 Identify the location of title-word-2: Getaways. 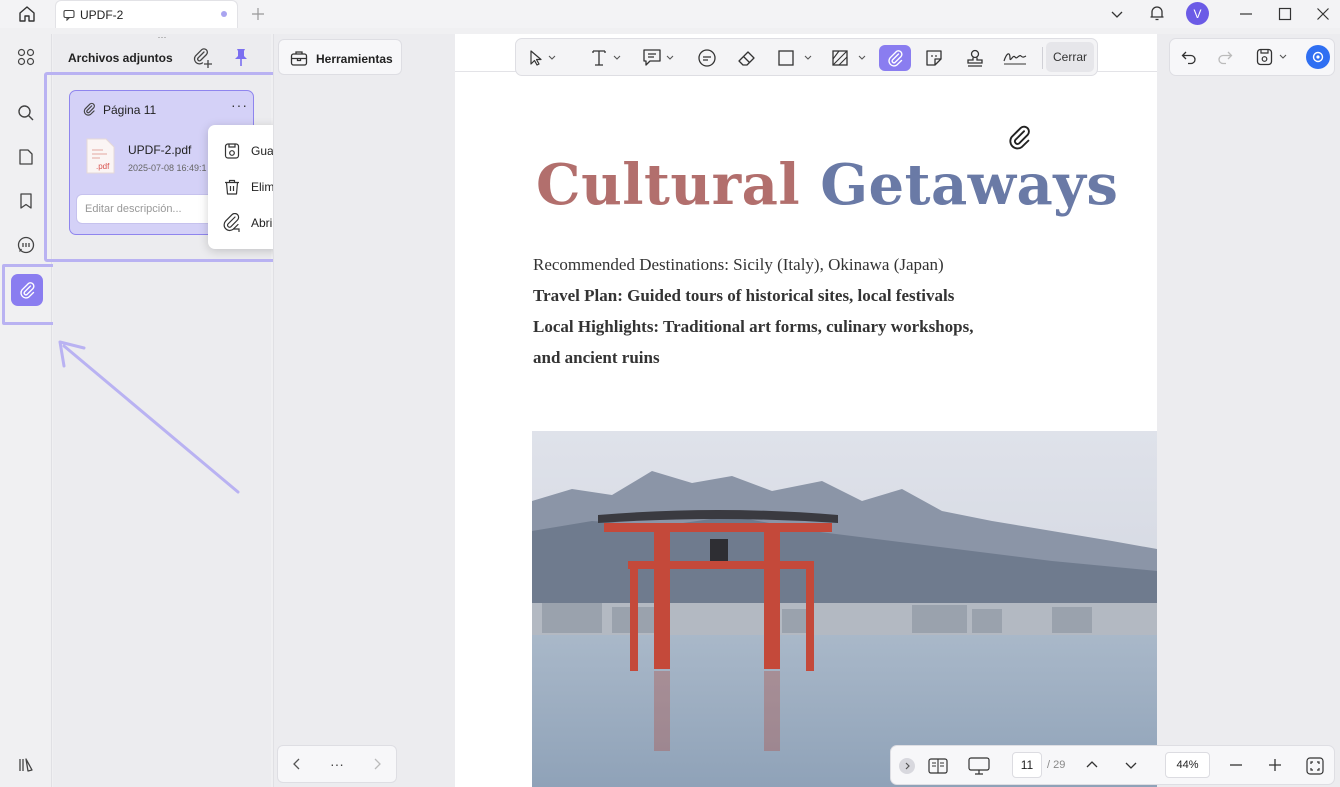
(969, 185).